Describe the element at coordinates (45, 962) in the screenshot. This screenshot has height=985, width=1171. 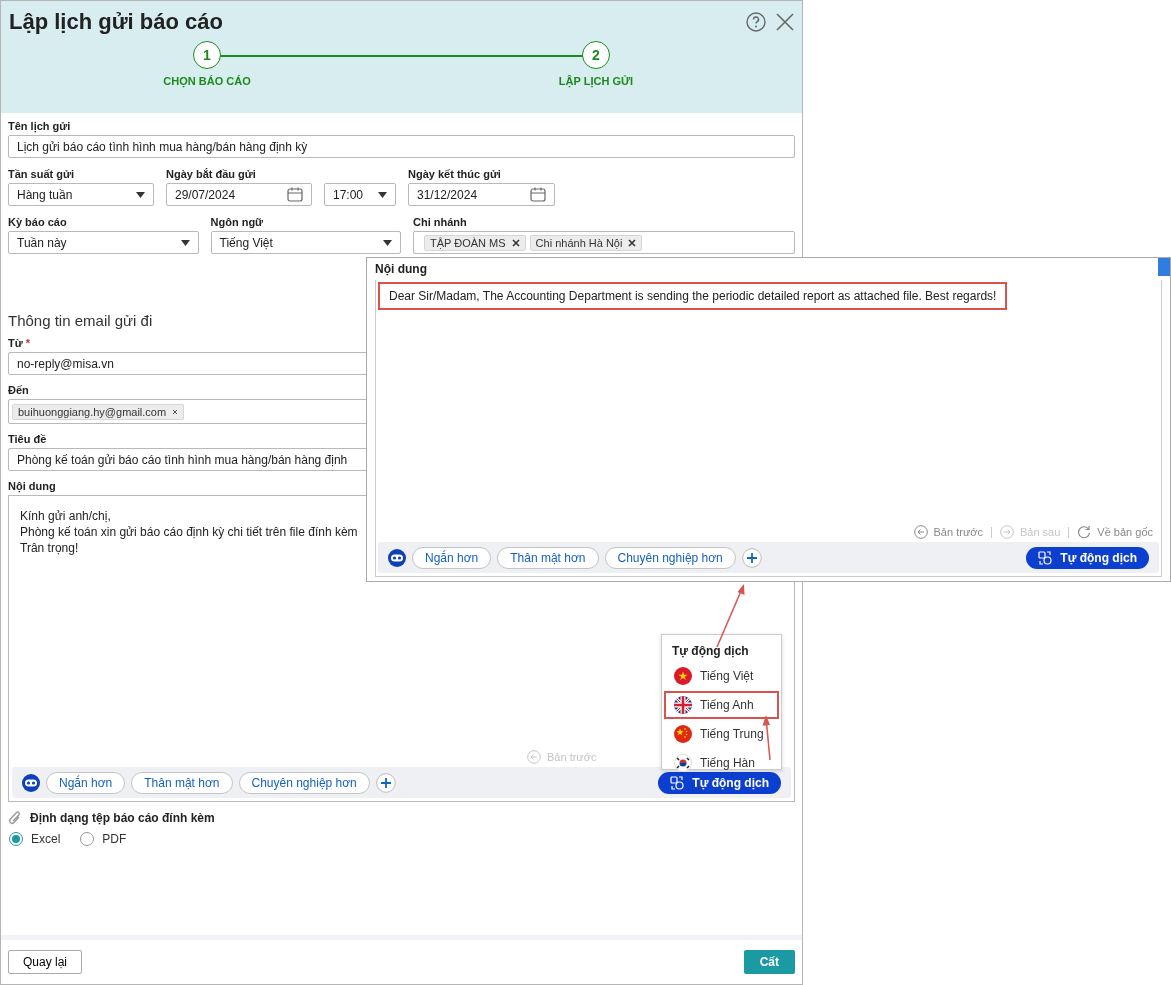
I see `back-button: Quay lại` at that location.